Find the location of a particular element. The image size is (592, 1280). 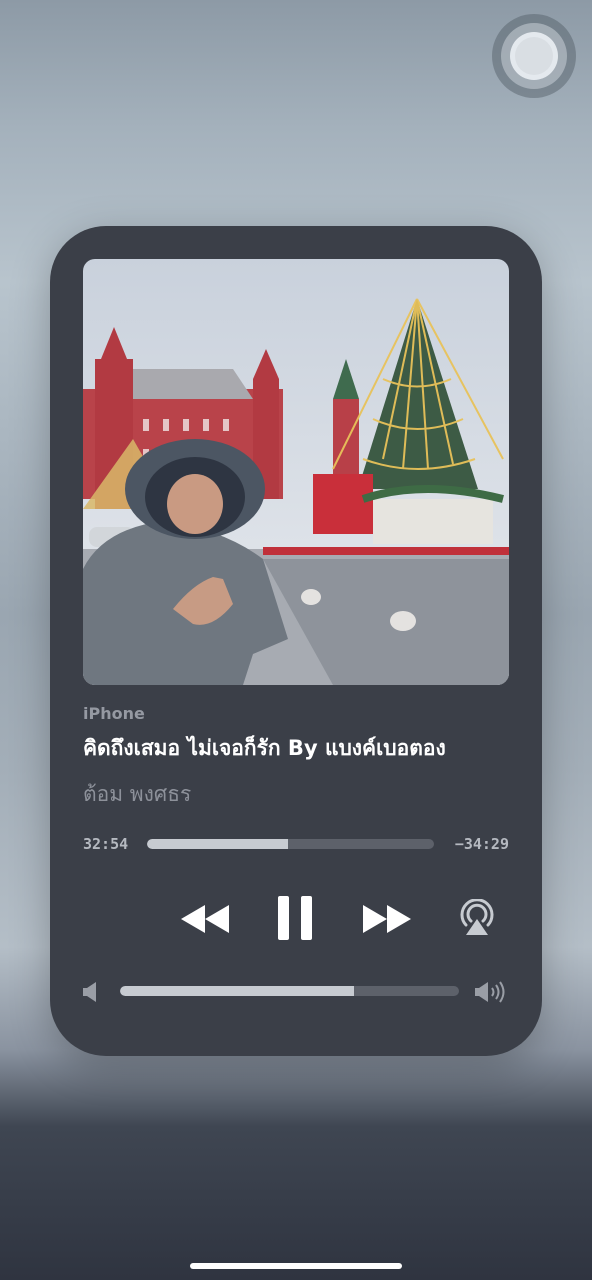

transport-controls is located at coordinates (296, 918).